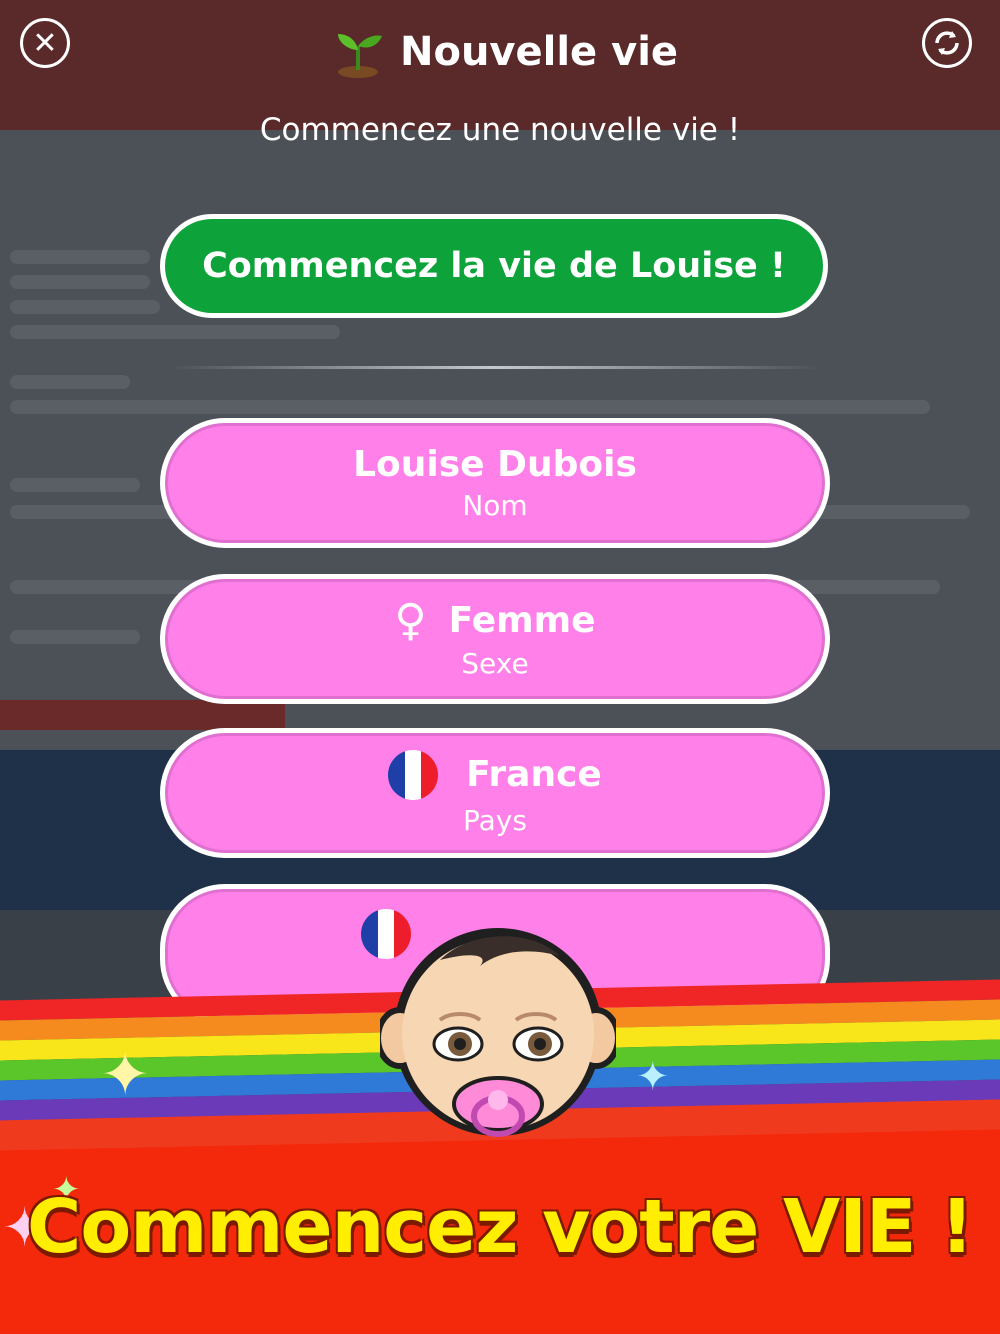  I want to click on baby-face-icon, so click(498, 1032).